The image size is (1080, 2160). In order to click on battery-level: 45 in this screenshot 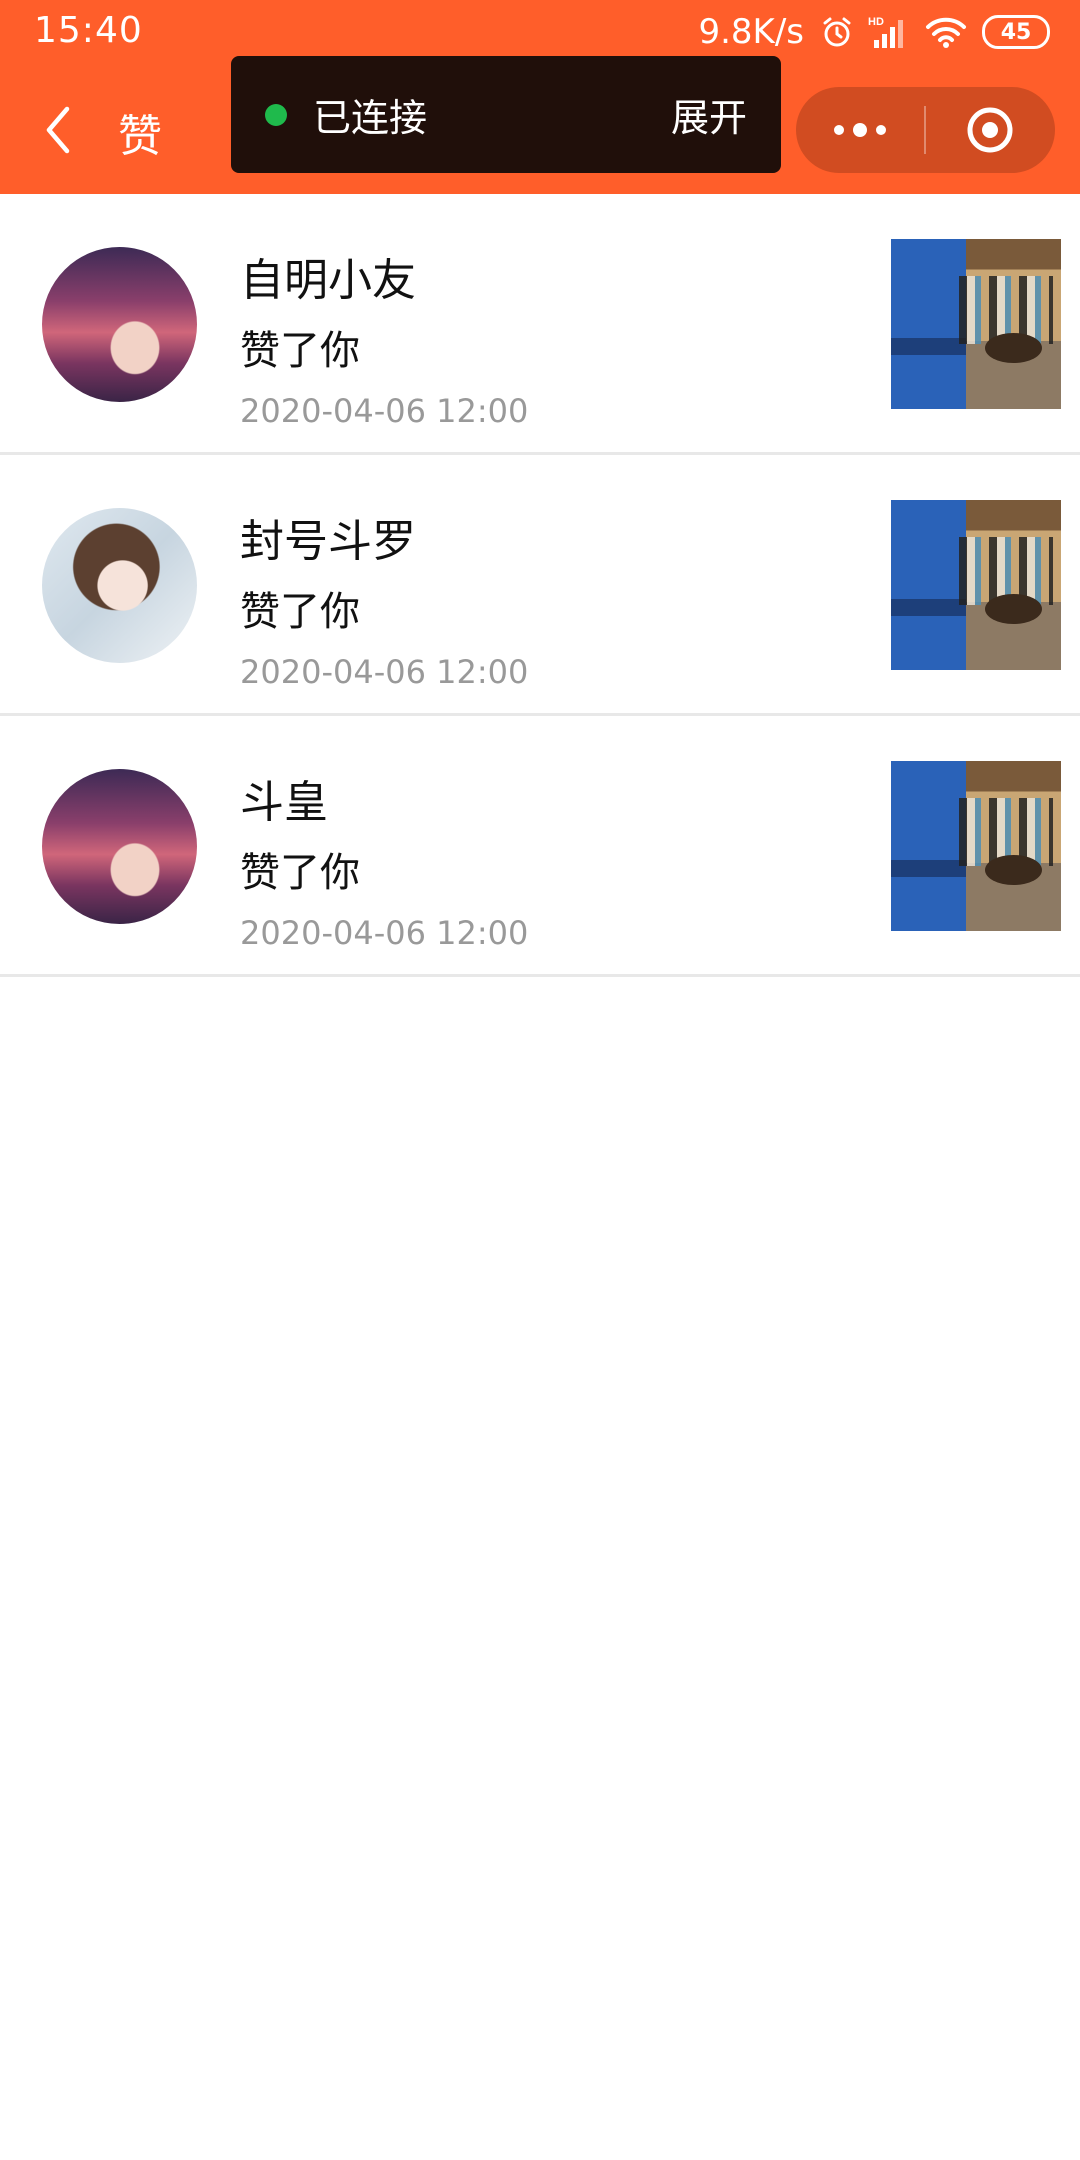, I will do `click(1016, 32)`.